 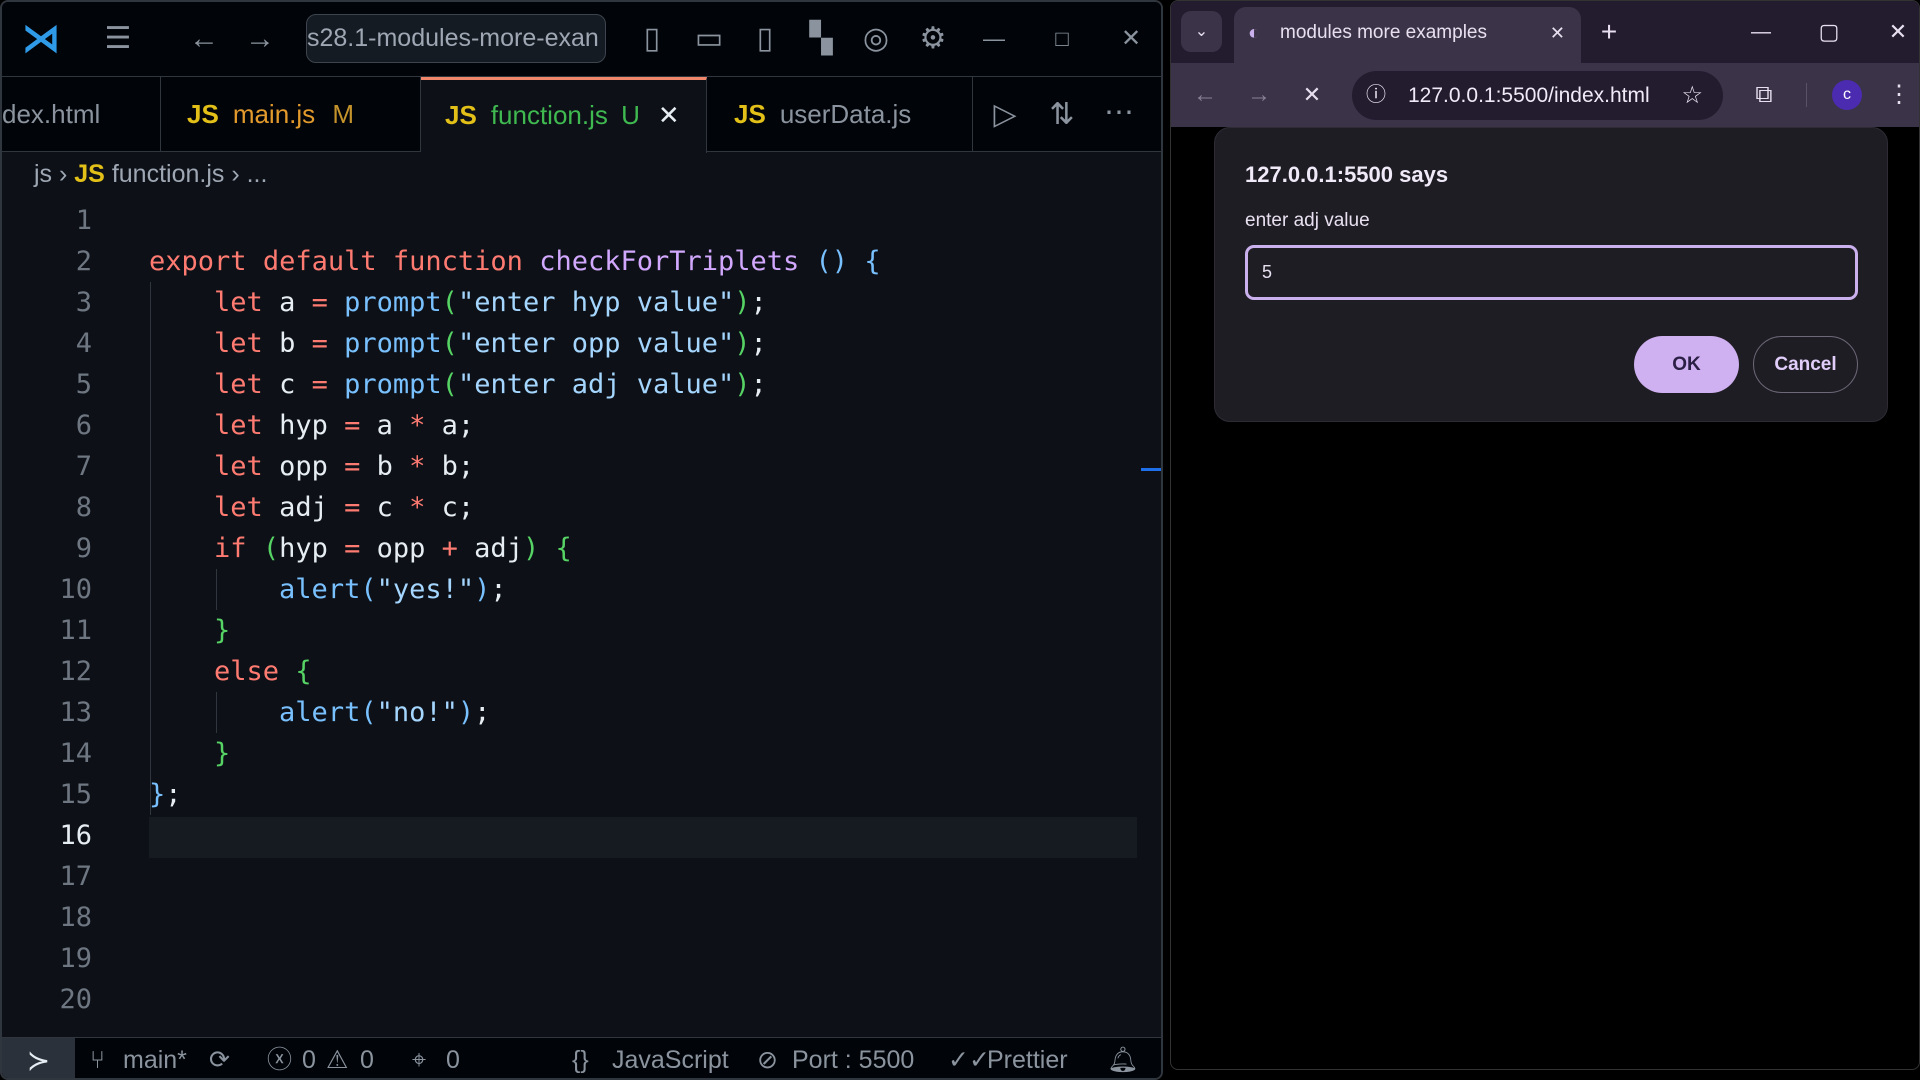 What do you see at coordinates (219, 1058) in the screenshot?
I see `sync-icon: ⟳` at bounding box center [219, 1058].